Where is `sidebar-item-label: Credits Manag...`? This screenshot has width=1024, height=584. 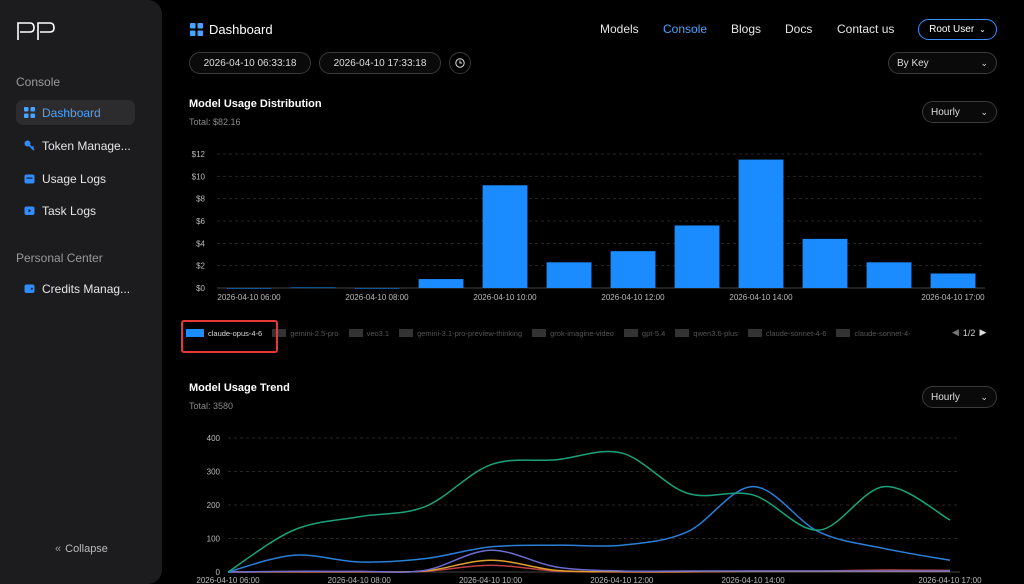
sidebar-item-label: Credits Manag... is located at coordinates (86, 288).